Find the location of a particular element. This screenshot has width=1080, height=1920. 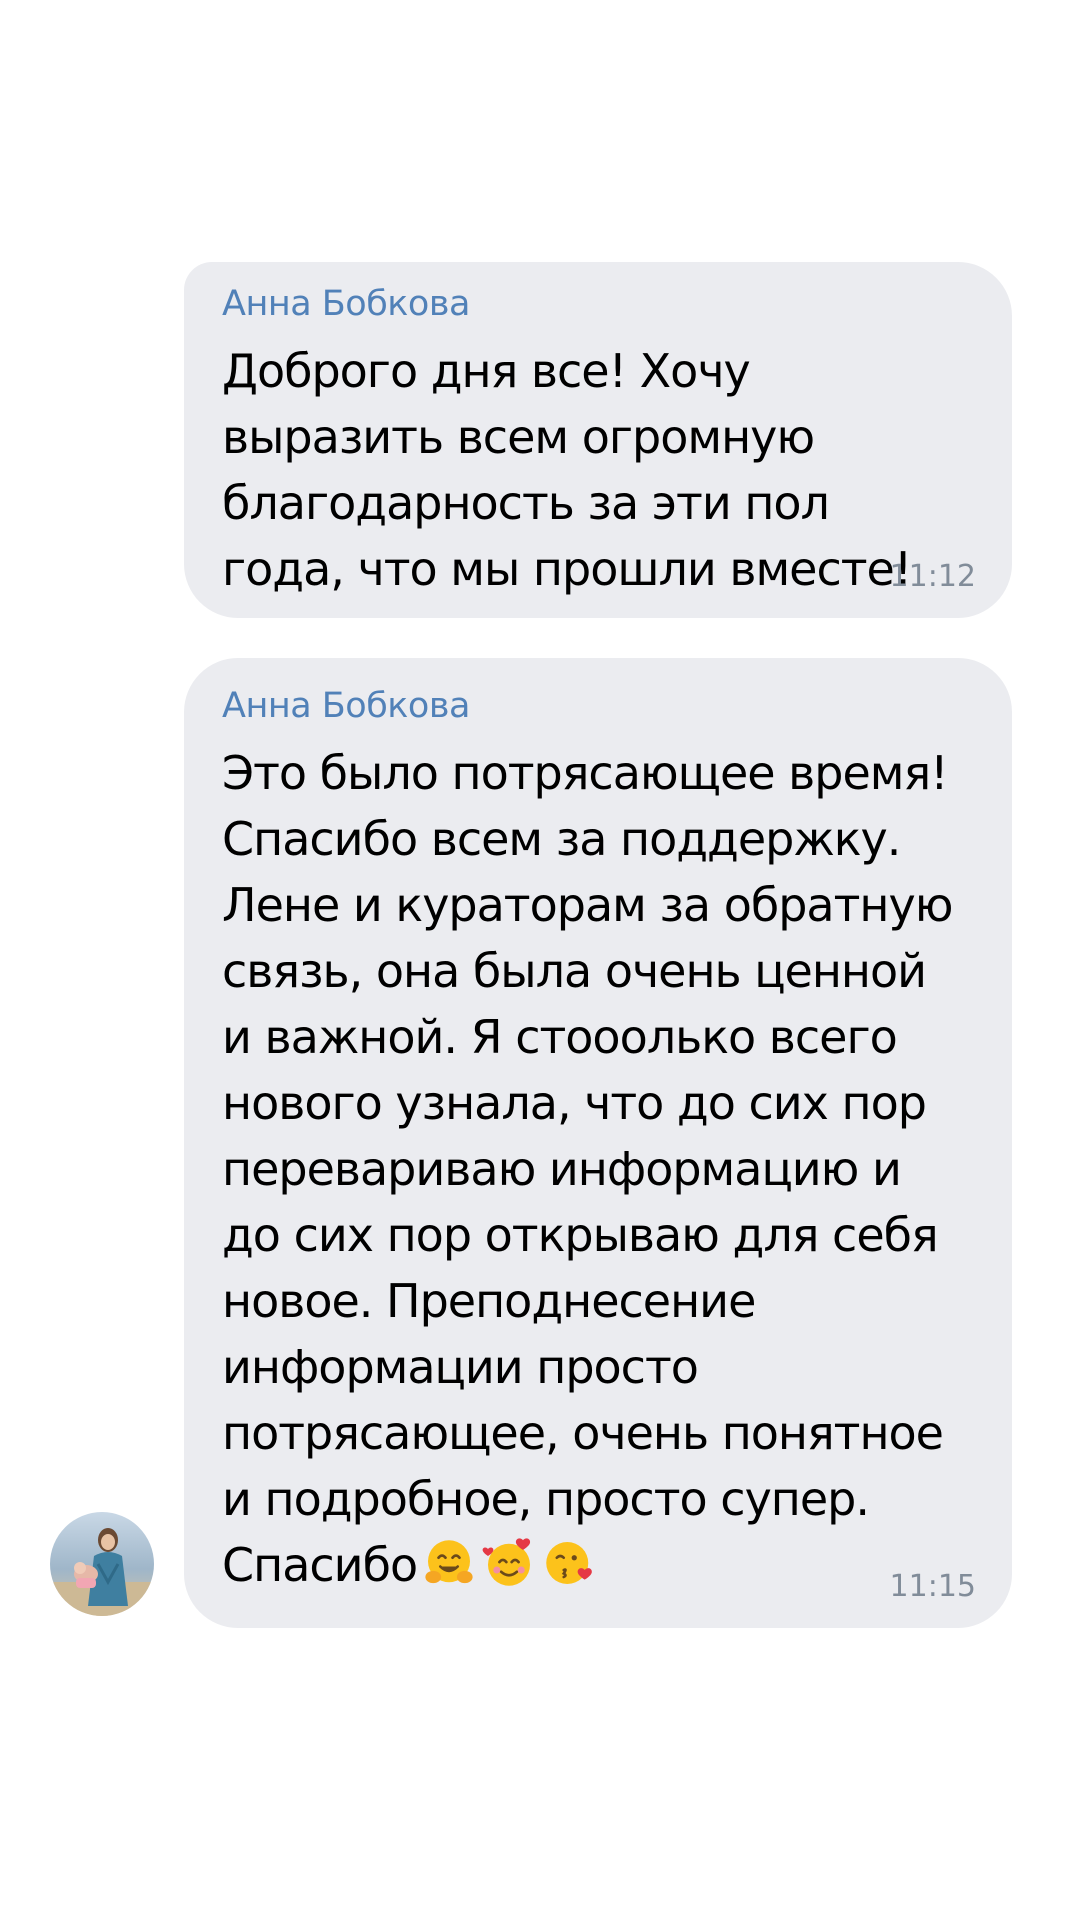

message-time: 11:15 is located at coordinates (932, 1586).